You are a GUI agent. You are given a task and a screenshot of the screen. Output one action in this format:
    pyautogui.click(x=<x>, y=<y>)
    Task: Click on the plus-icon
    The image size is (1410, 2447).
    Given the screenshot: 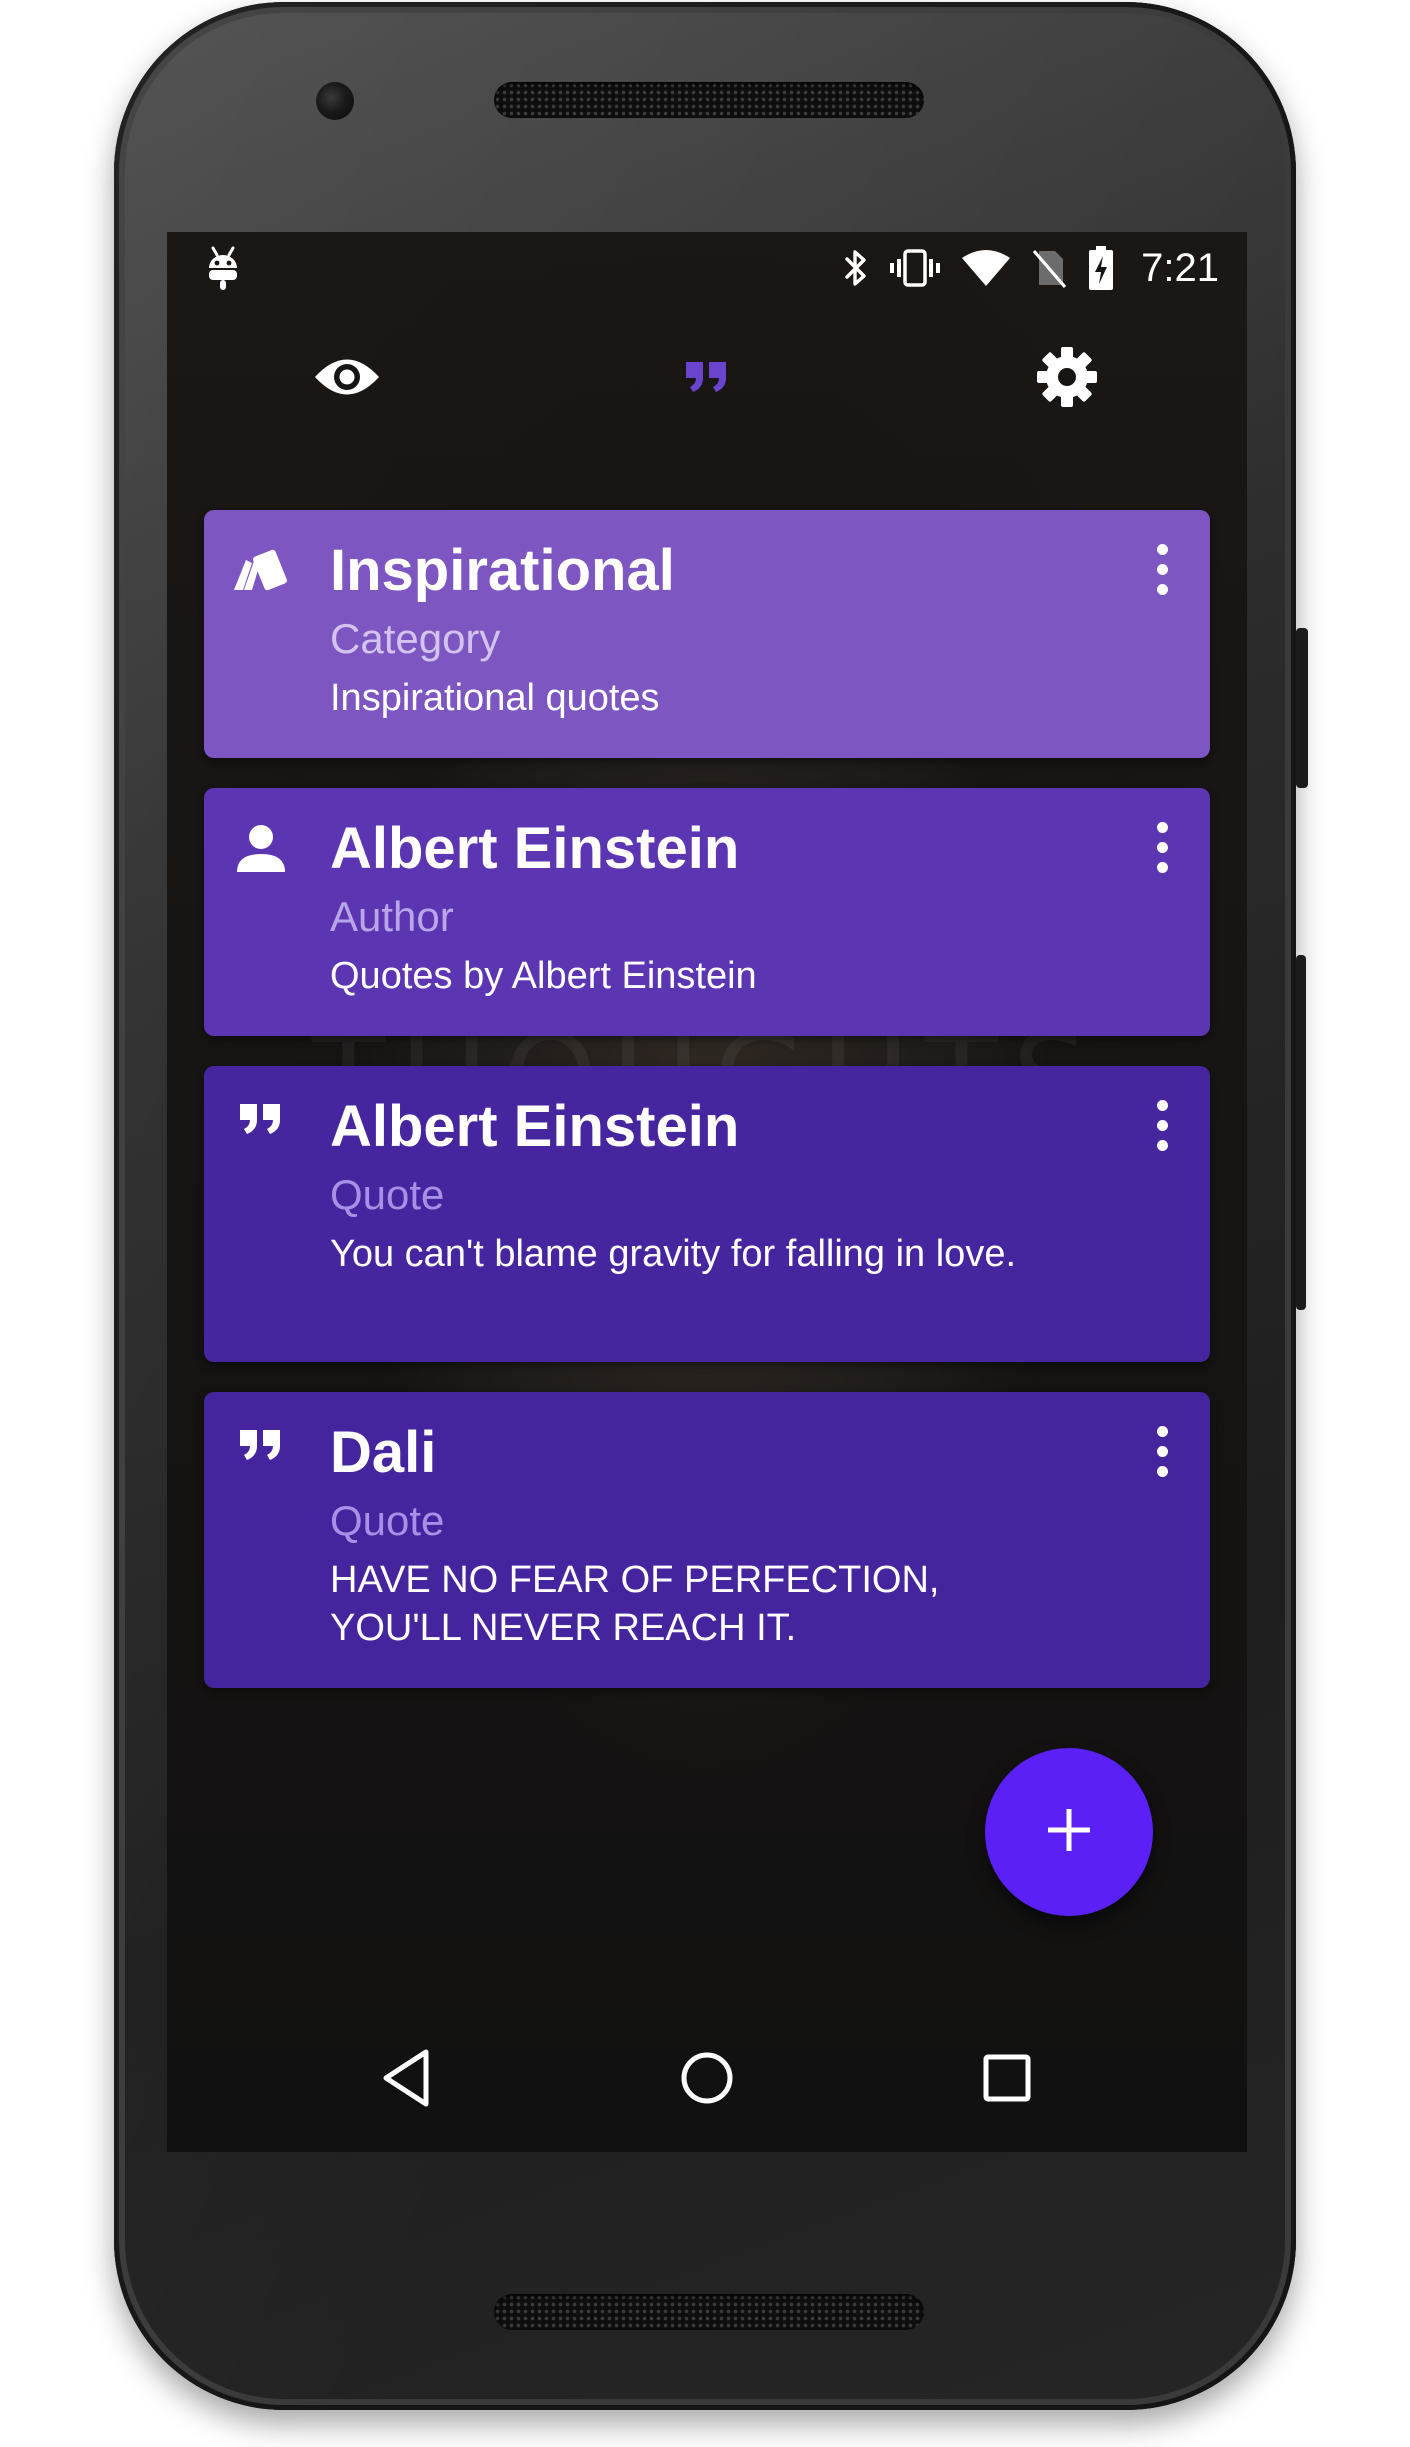 What is the action you would take?
    pyautogui.click(x=1069, y=1832)
    